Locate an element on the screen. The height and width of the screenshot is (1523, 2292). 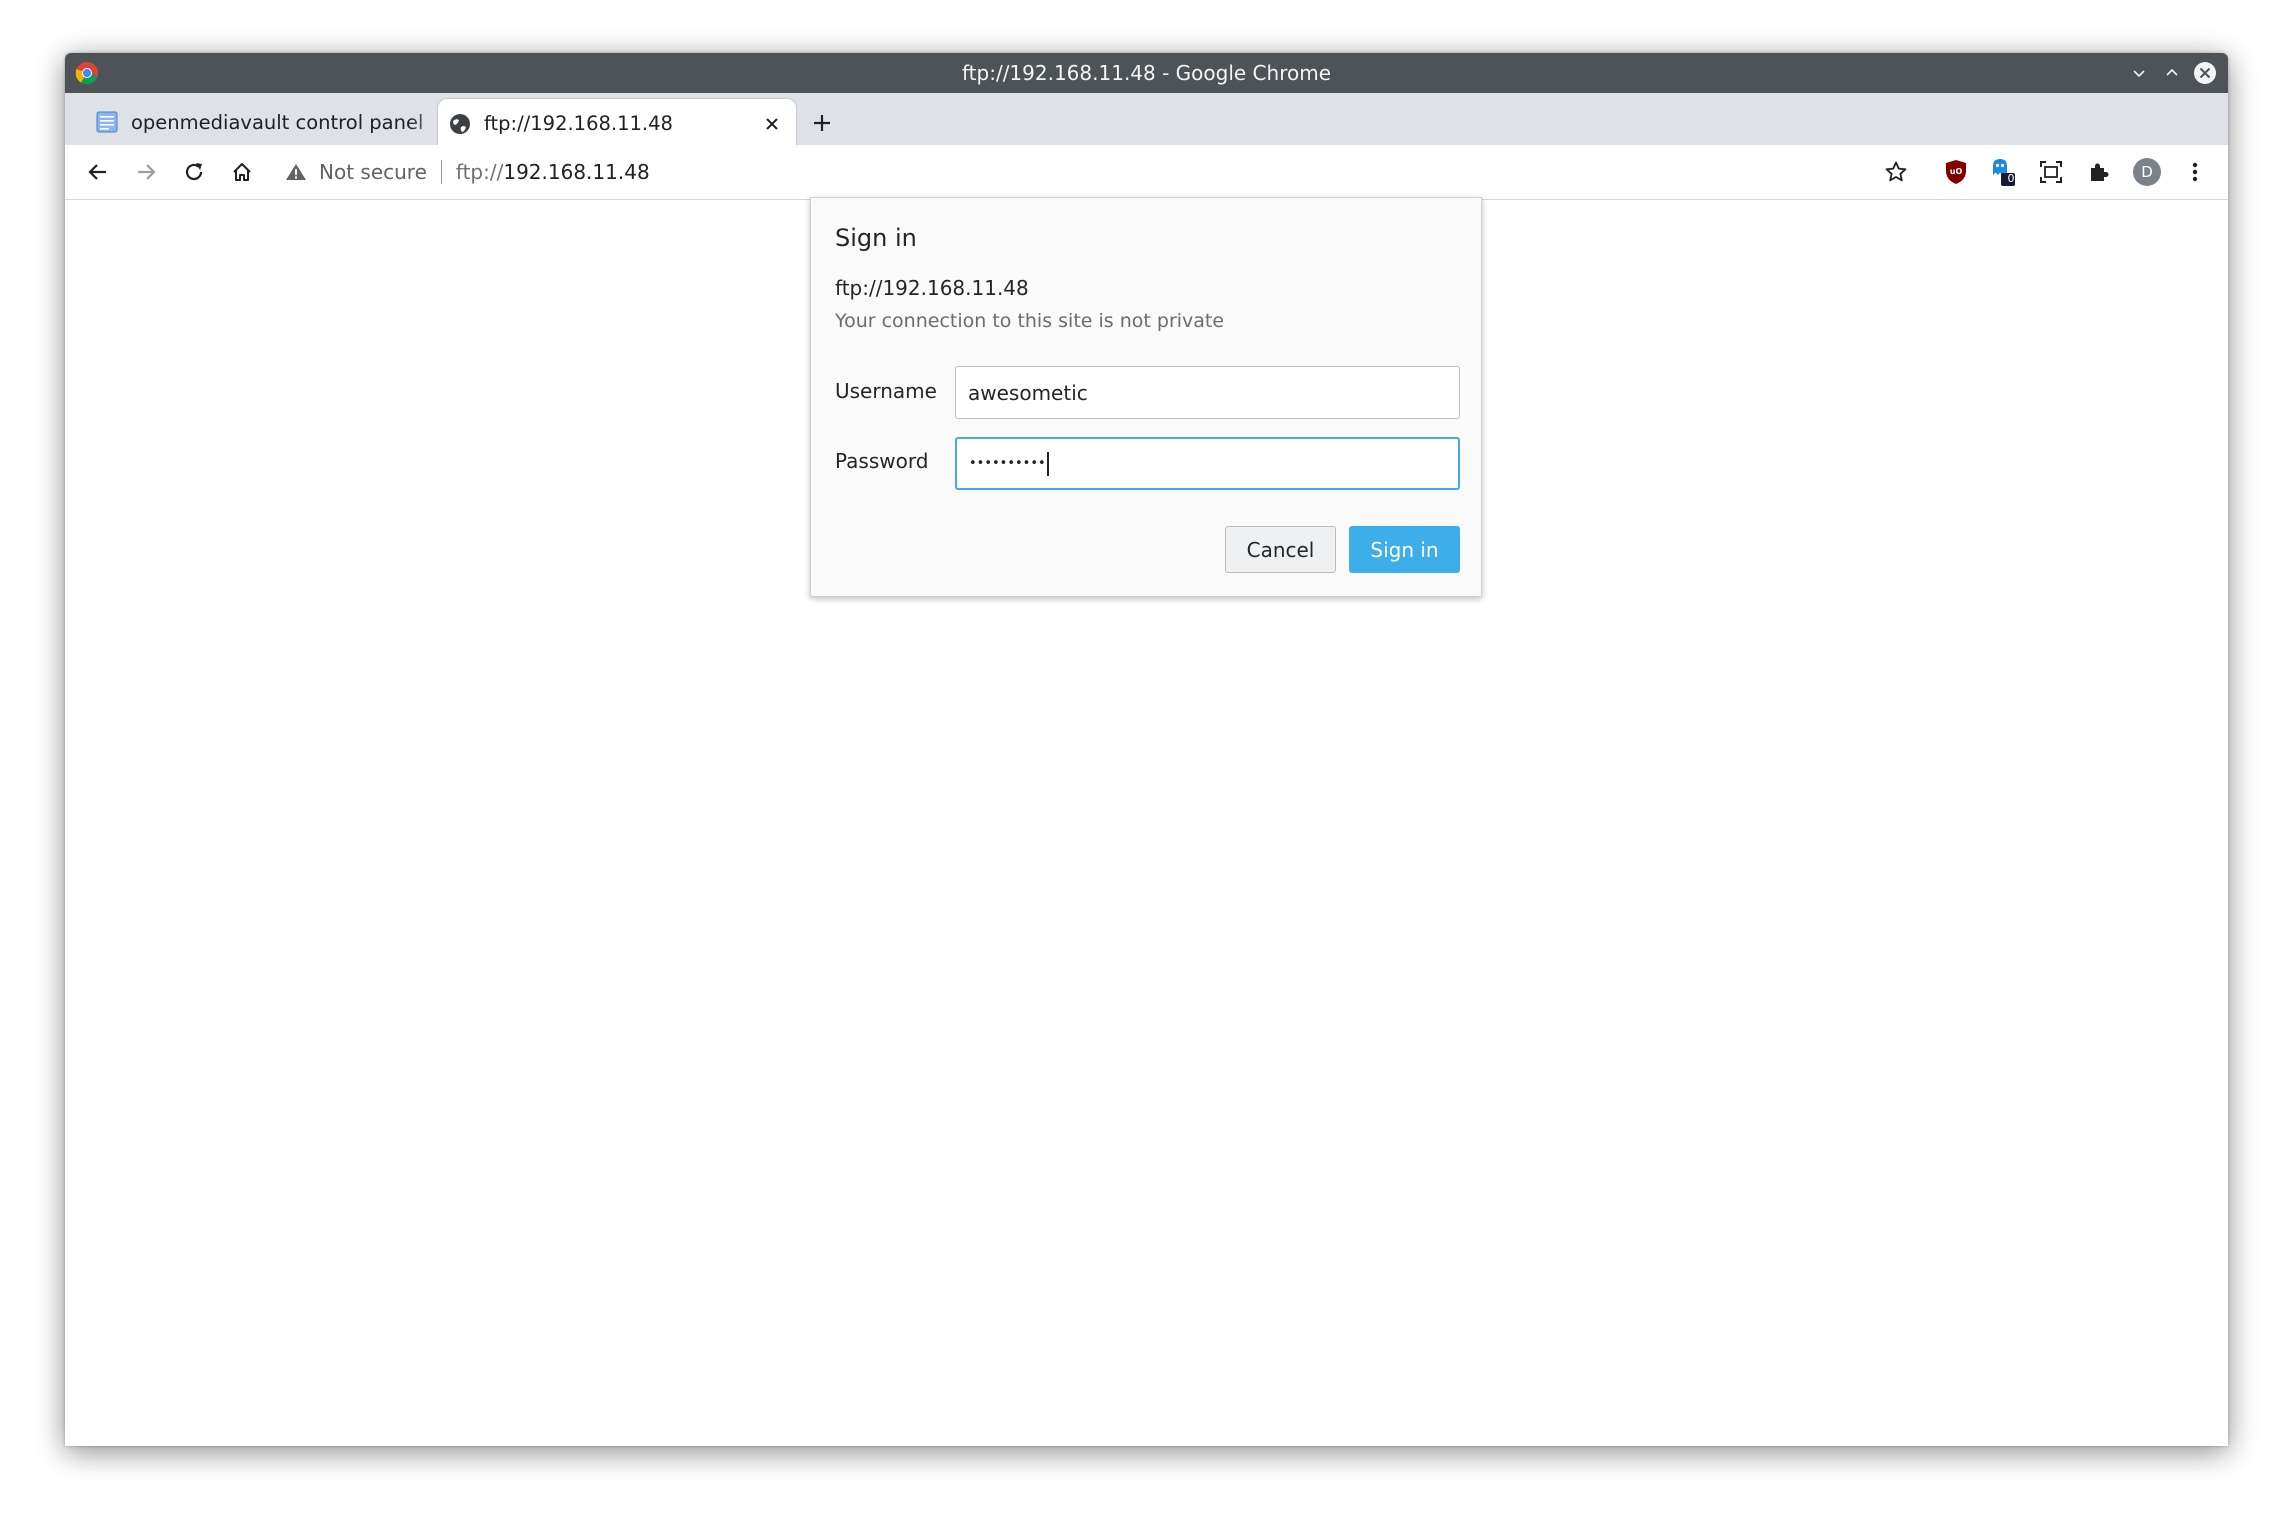
svg-text: uO is located at coordinates (1956, 171).